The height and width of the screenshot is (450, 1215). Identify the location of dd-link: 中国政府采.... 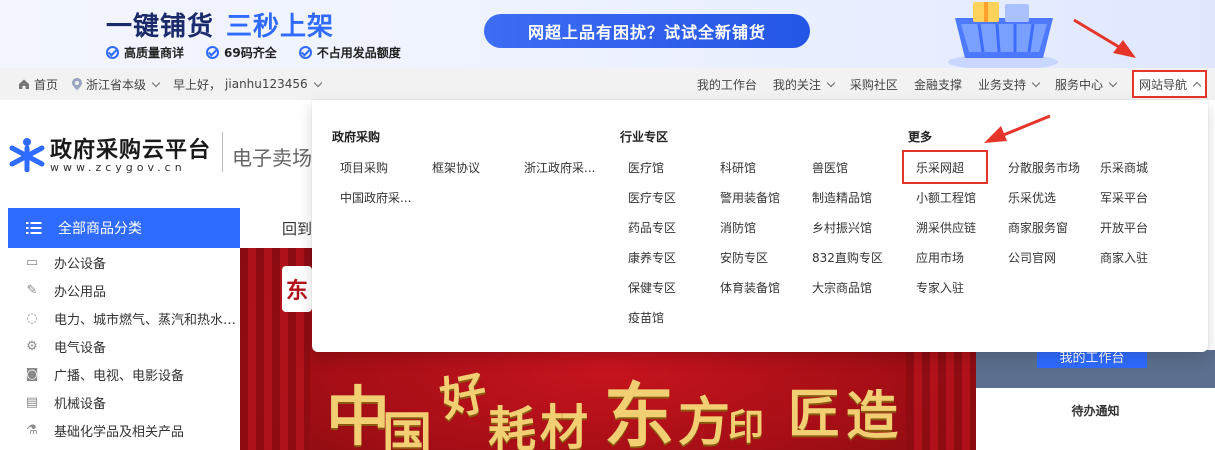
(375, 197).